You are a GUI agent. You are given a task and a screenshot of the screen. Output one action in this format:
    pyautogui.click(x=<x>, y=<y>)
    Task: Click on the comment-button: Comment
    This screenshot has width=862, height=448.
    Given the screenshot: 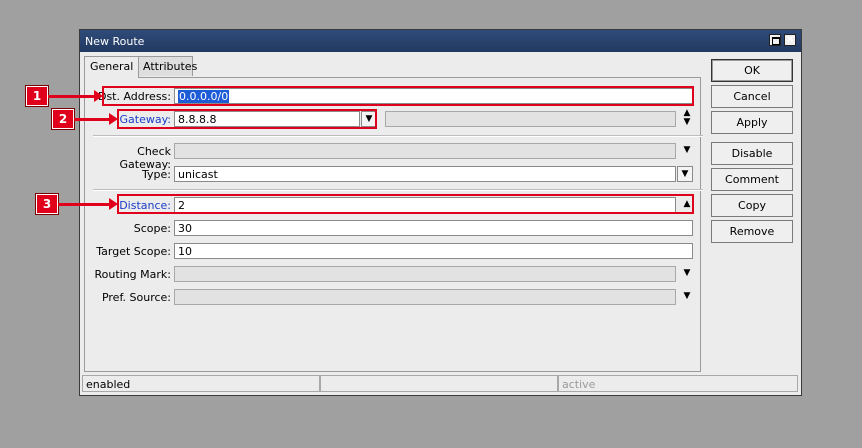 What is the action you would take?
    pyautogui.click(x=752, y=179)
    